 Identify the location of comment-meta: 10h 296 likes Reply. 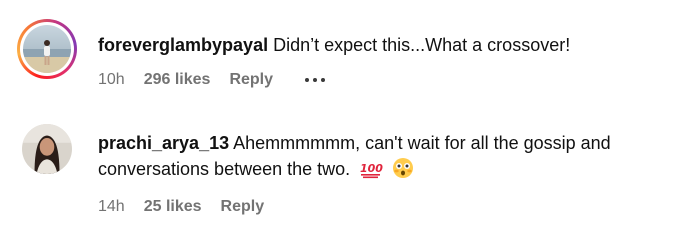
(212, 80).